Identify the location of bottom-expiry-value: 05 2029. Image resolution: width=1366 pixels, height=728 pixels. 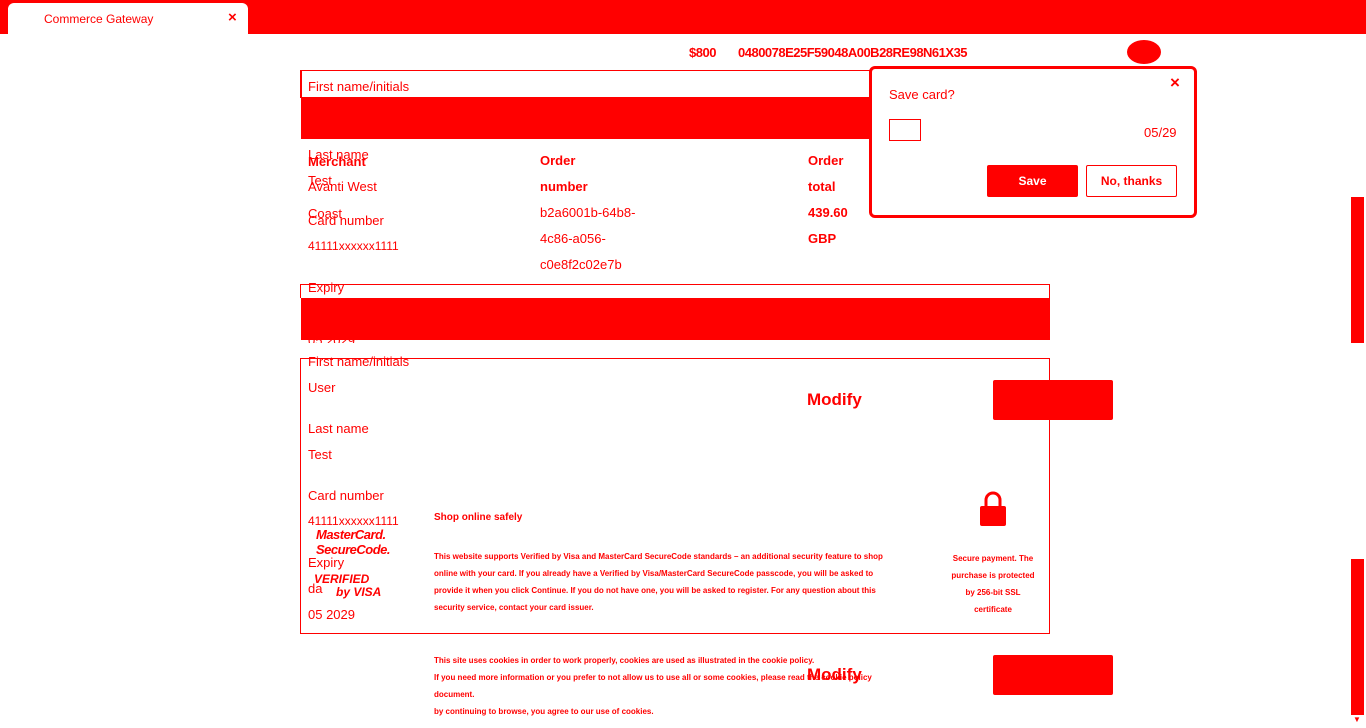
(331, 614).